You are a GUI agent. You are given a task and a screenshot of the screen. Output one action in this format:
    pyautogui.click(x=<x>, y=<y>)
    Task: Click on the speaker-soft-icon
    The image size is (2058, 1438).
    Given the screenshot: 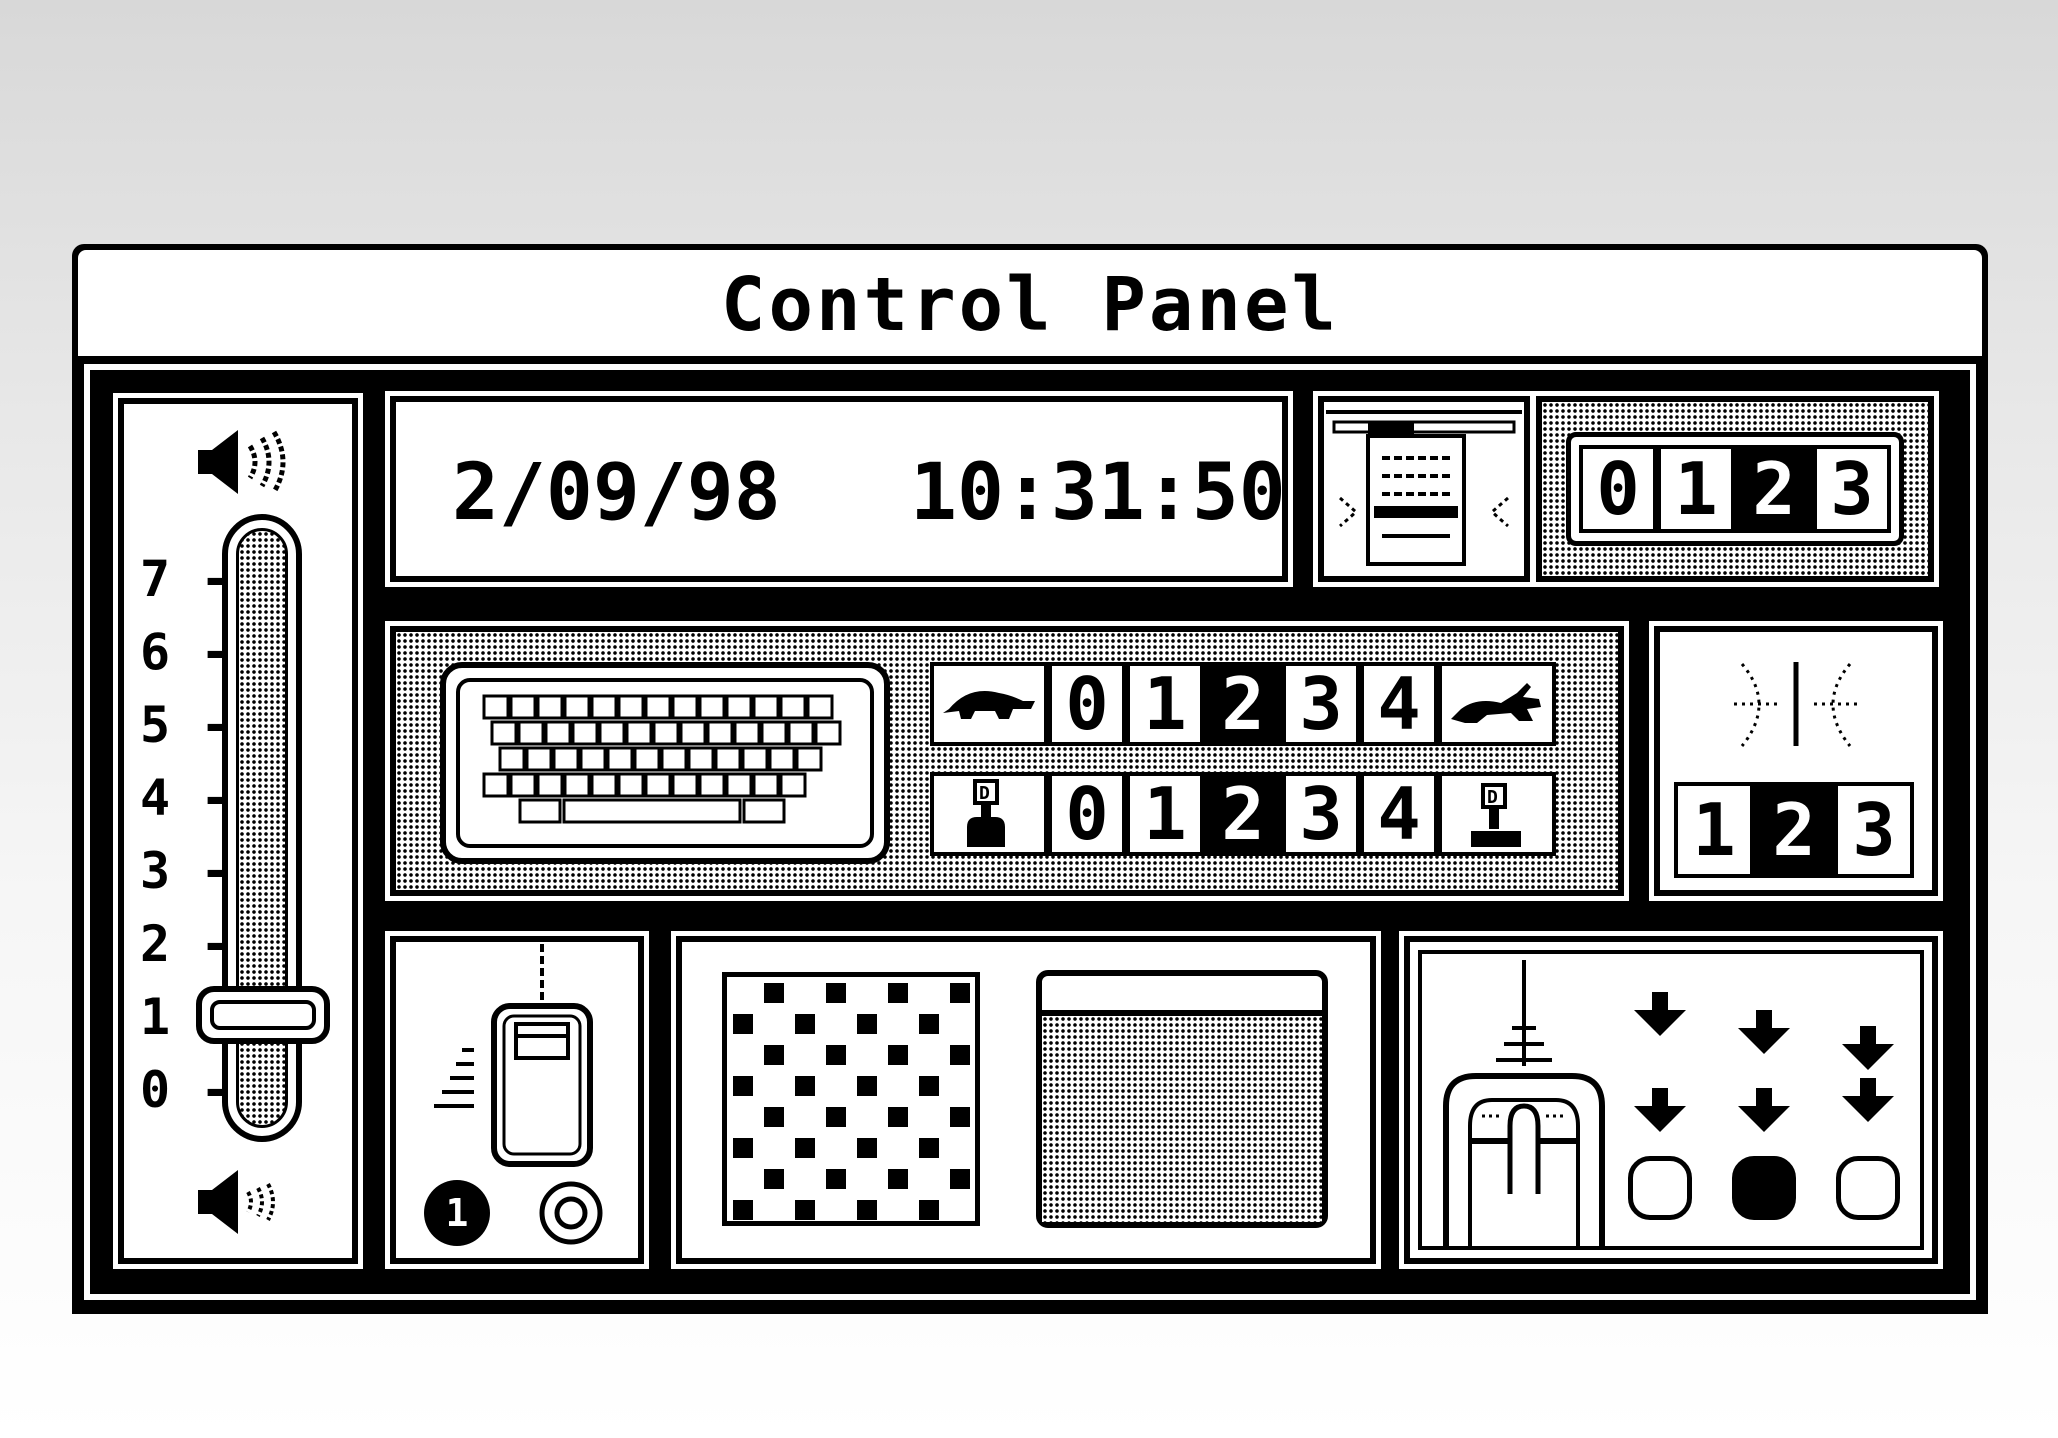 What is the action you would take?
    pyautogui.click(x=236, y=1202)
    